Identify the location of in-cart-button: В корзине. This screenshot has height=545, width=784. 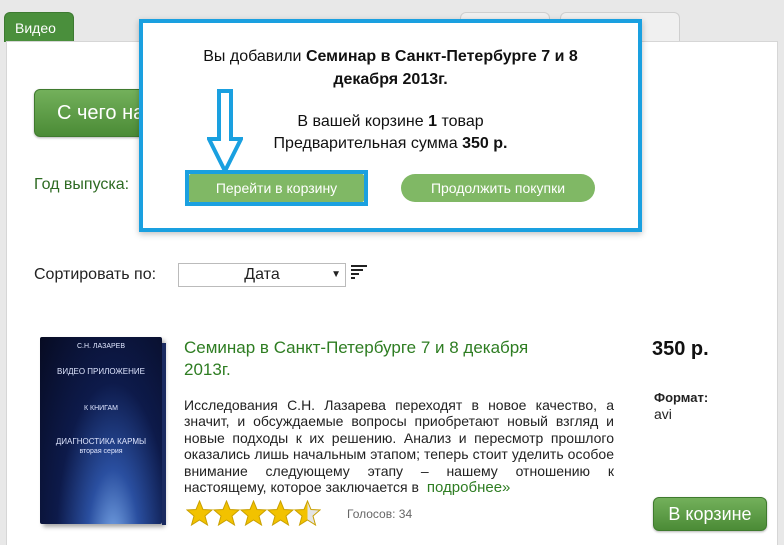
(710, 514).